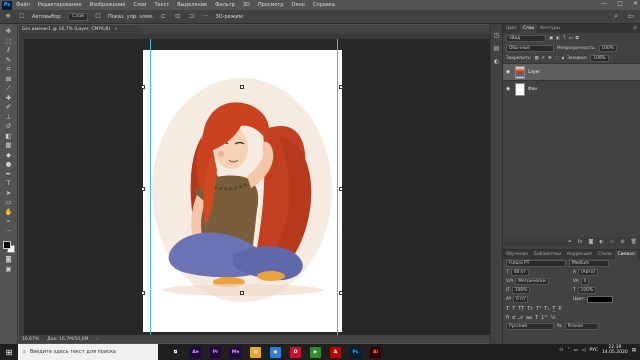 The image size is (640, 360). What do you see at coordinates (9, 183) in the screenshot?
I see `type-tool-icon: T` at bounding box center [9, 183].